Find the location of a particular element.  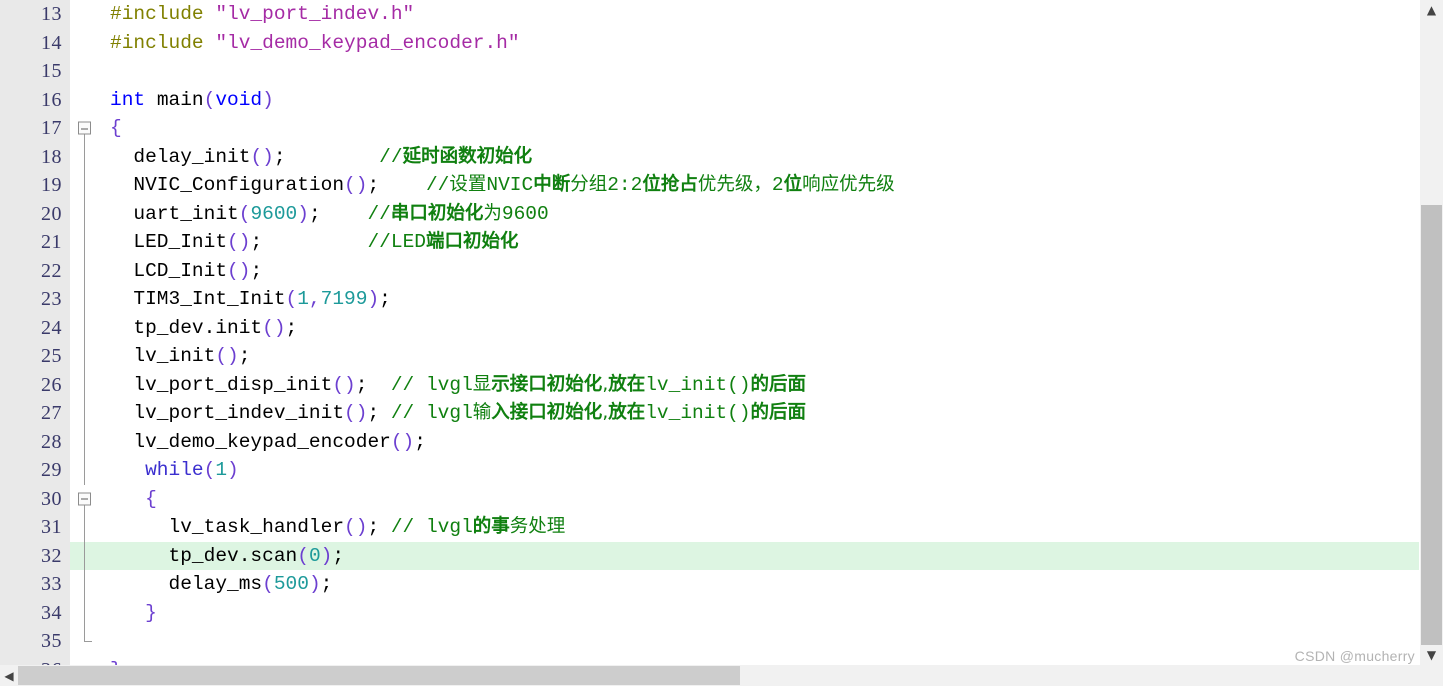

code-token: 的事 is located at coordinates (491, 526).